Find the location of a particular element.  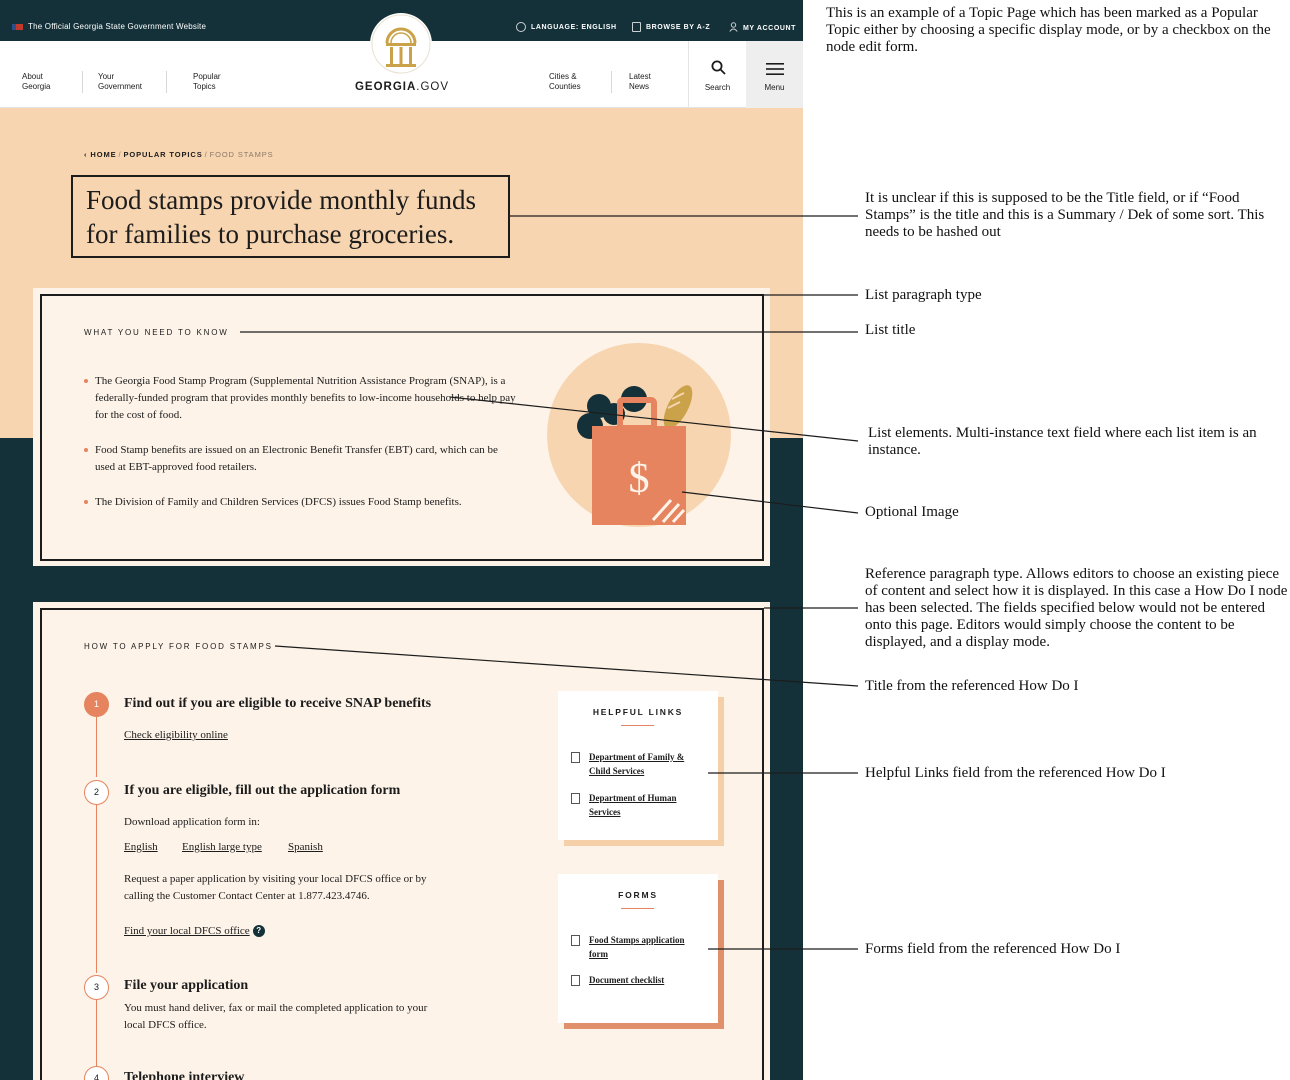

nav-popular-topics: Popular Topics is located at coordinates (228, 82).